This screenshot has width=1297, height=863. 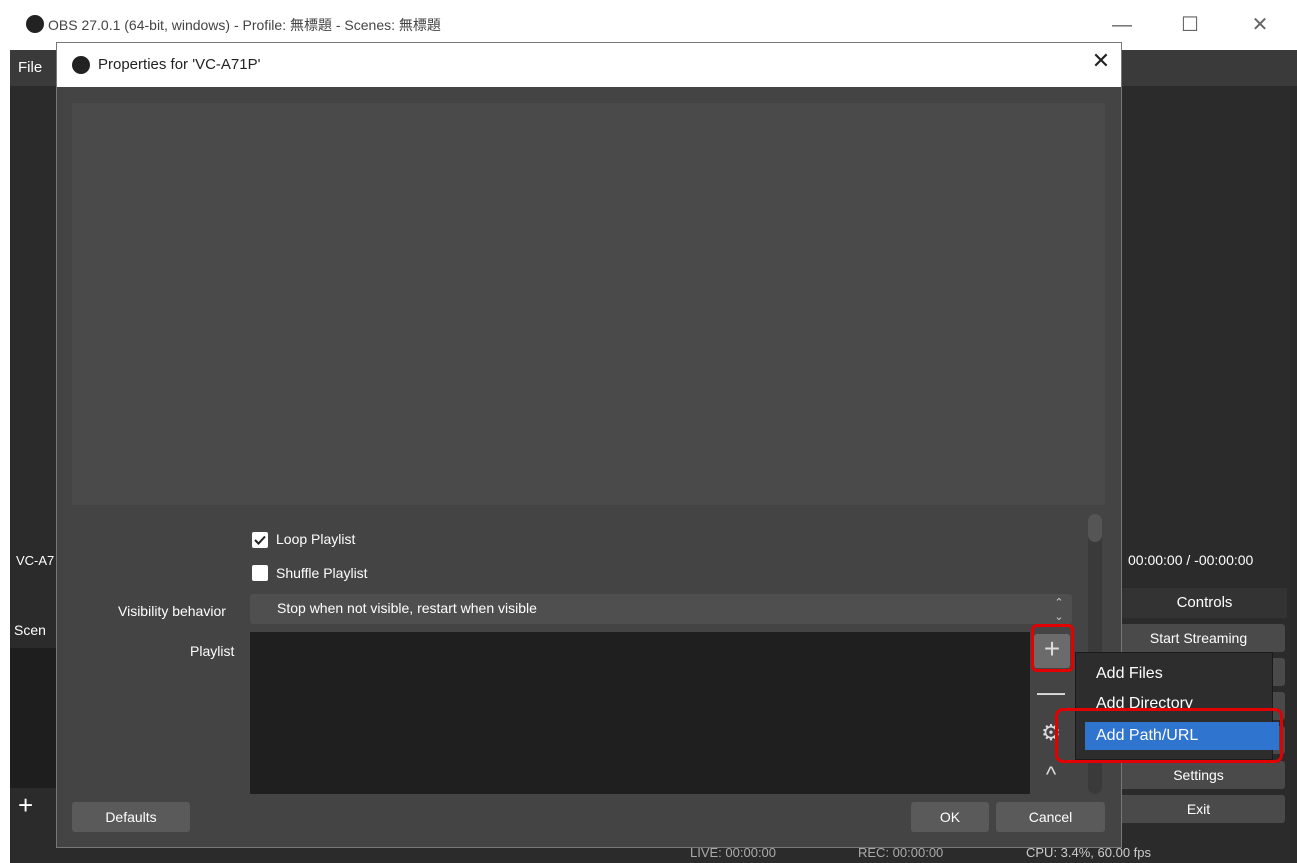 What do you see at coordinates (950, 817) in the screenshot?
I see `ok-button: OK` at bounding box center [950, 817].